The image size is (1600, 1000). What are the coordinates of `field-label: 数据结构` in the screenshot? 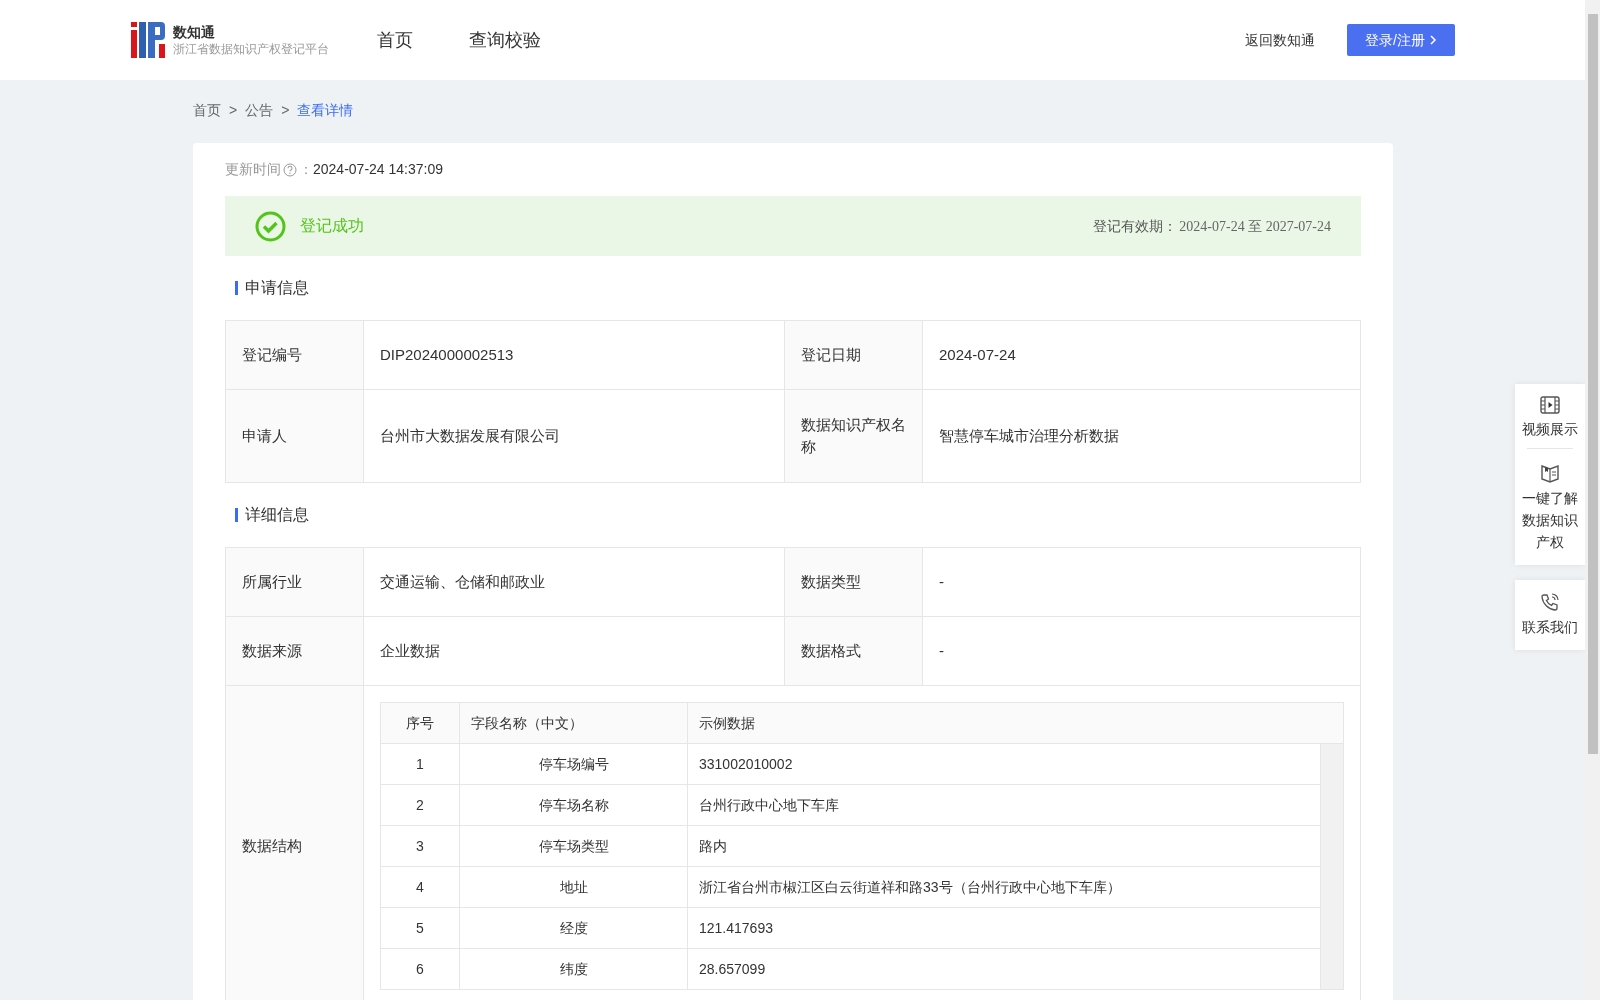 It's located at (294, 842).